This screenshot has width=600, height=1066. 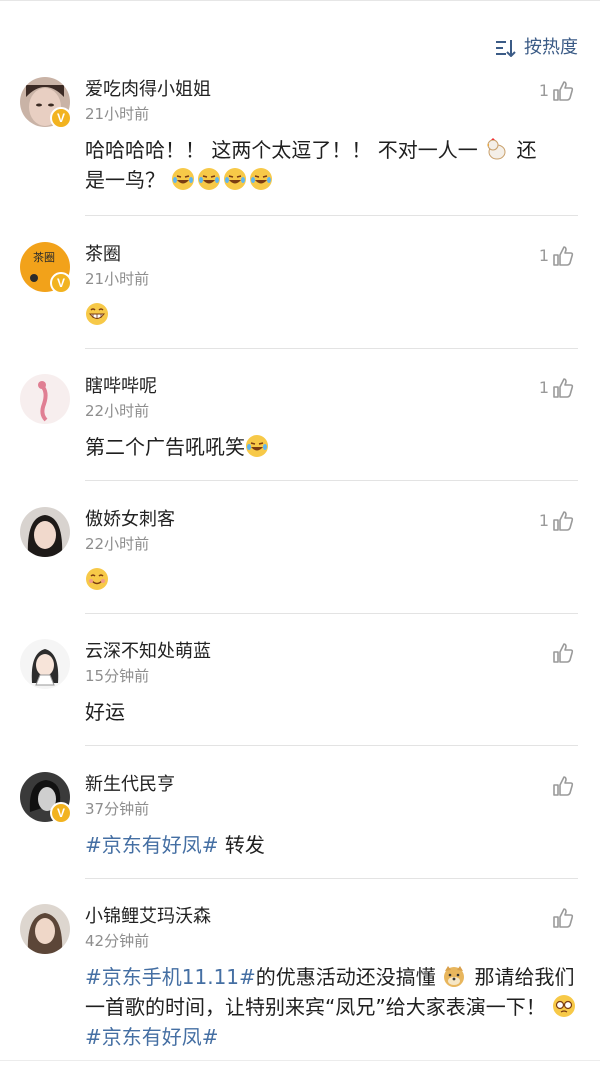 I want to click on username: 瞎哔哔呢, so click(x=121, y=387).